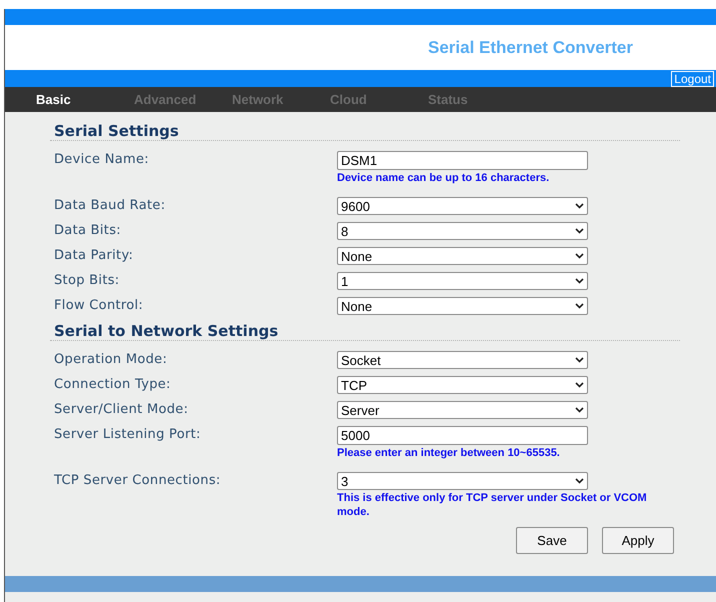 This screenshot has height=602, width=716. I want to click on dropdown: 1, so click(462, 281).